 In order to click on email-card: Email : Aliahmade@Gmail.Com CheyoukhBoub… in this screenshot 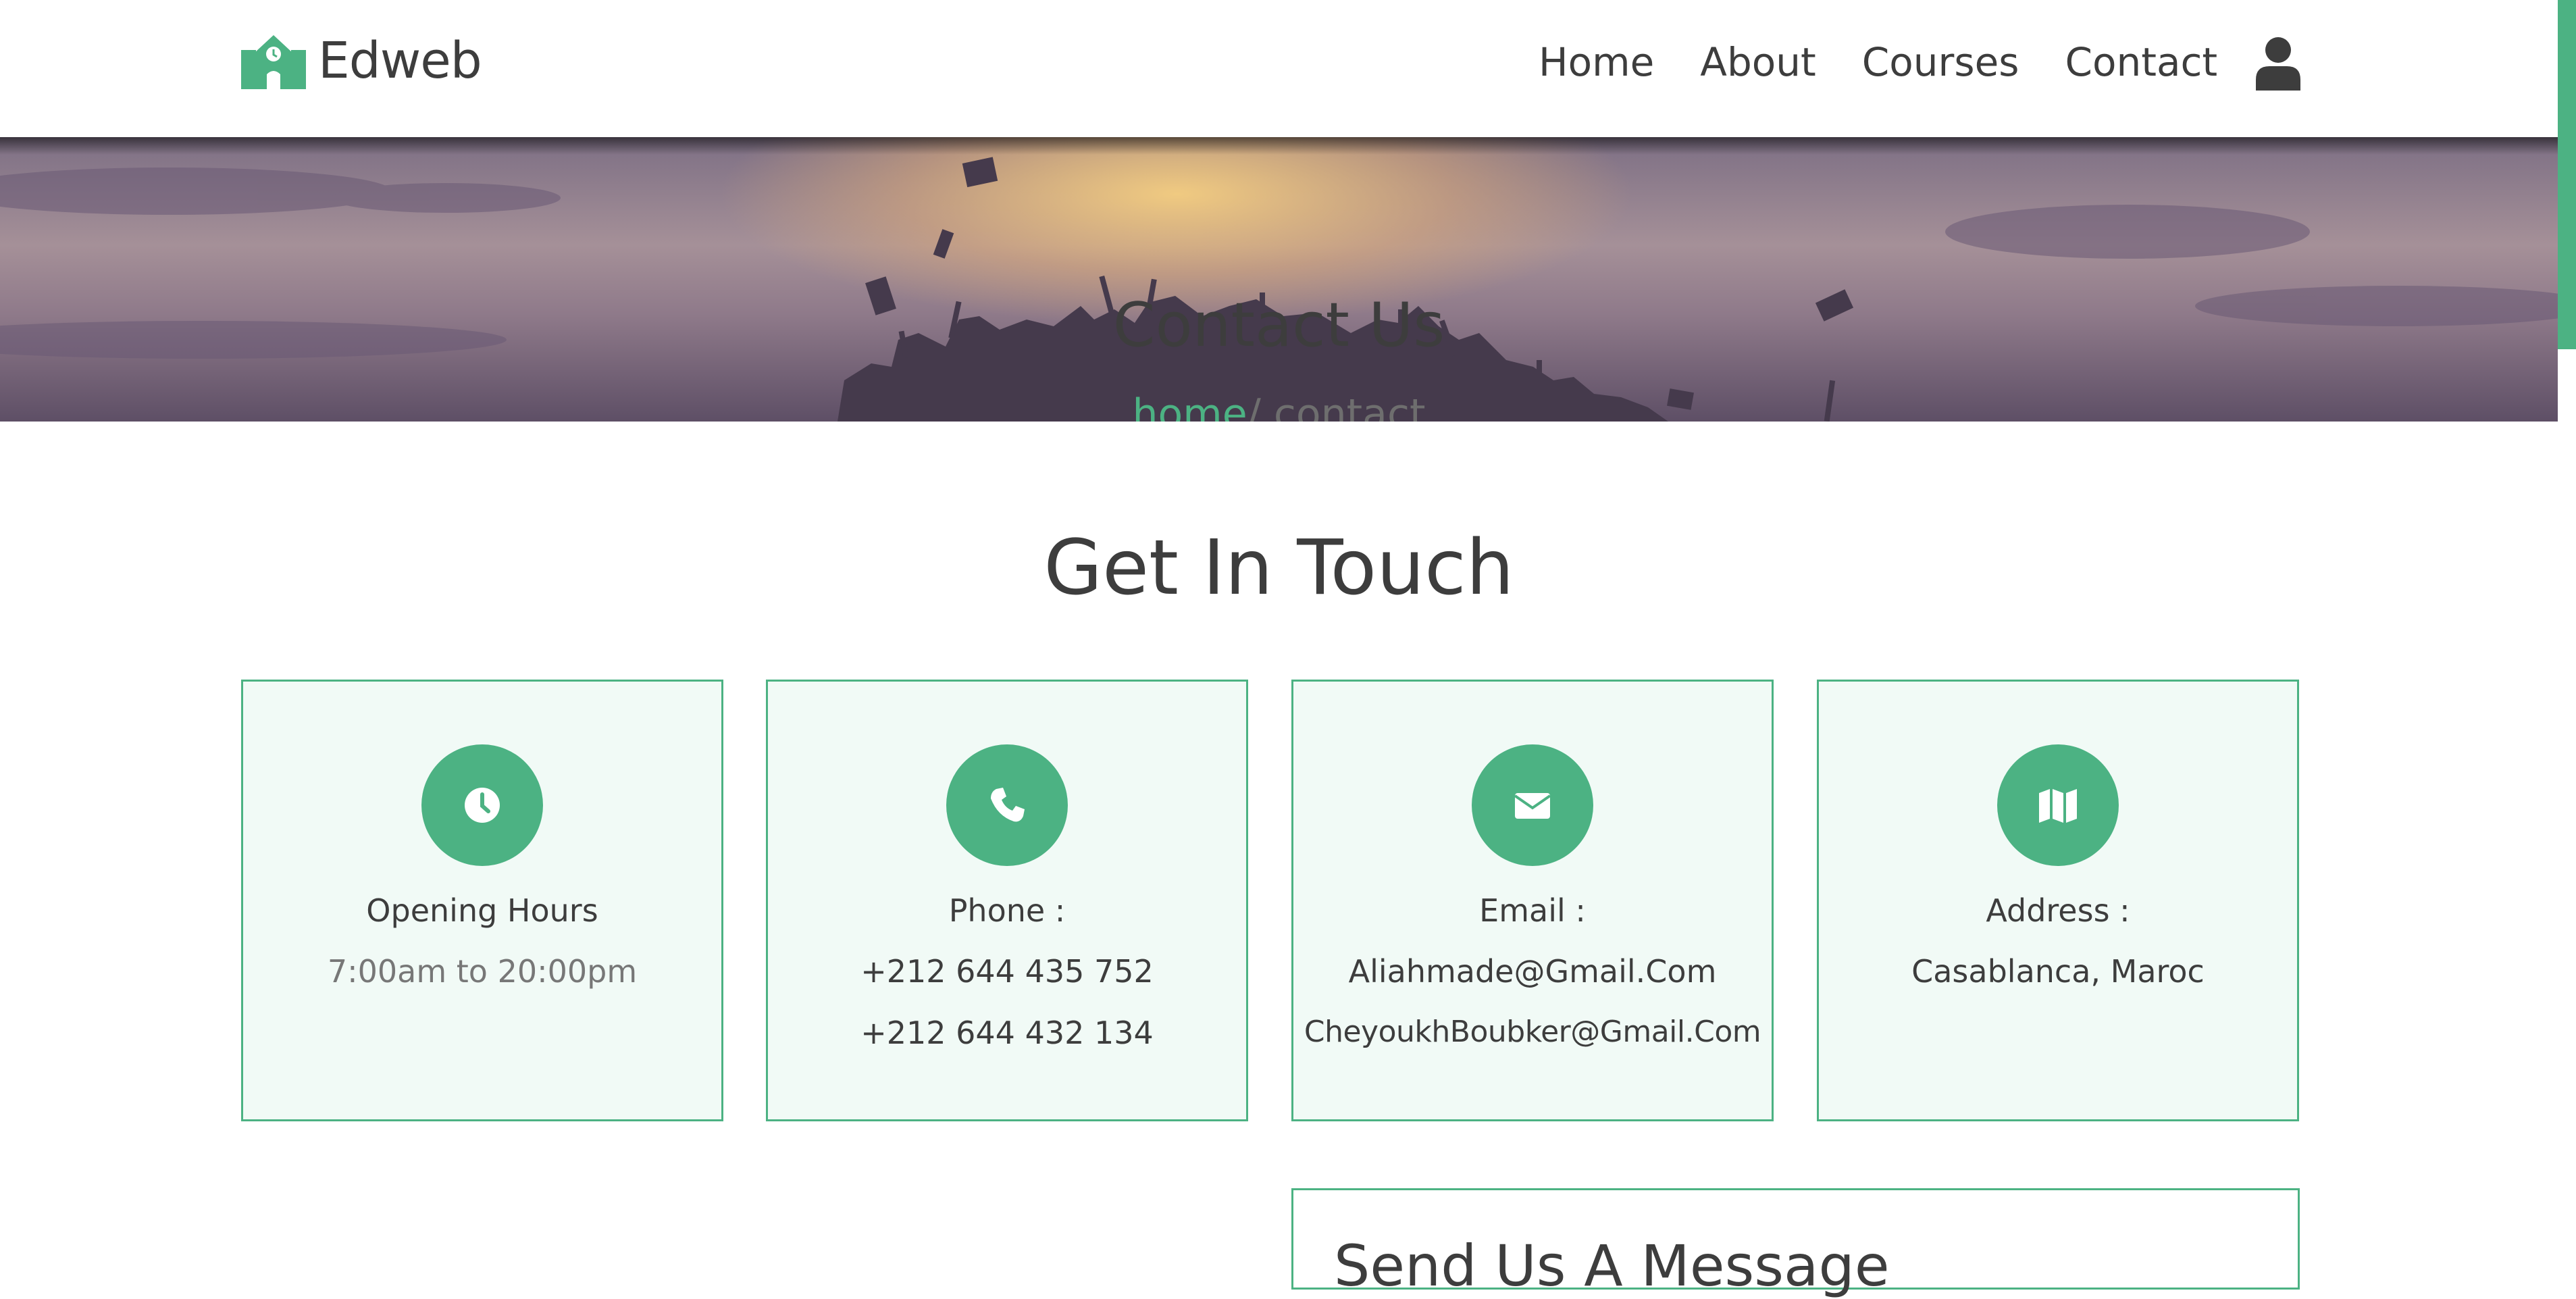, I will do `click(1532, 901)`.